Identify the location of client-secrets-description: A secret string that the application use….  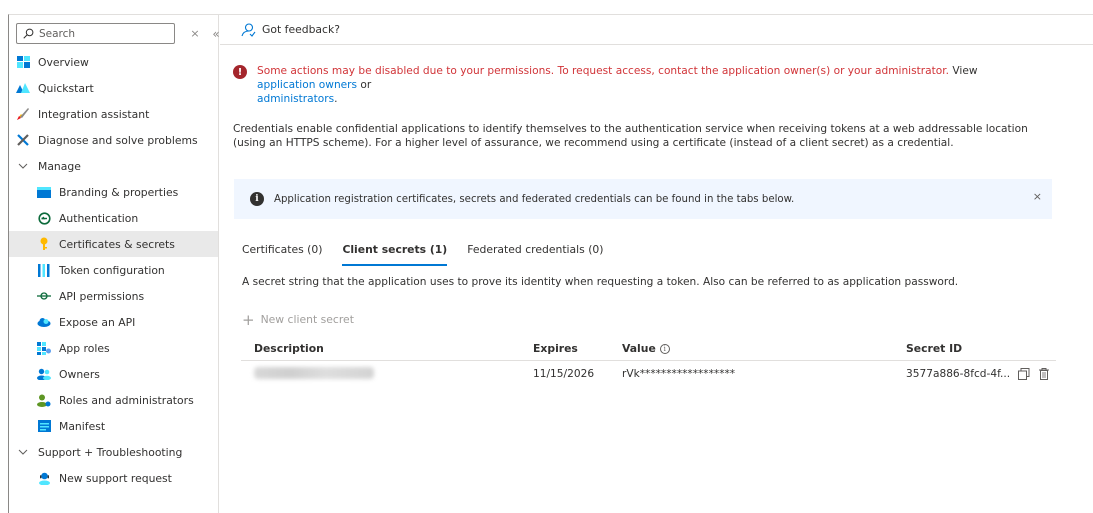
(600, 282).